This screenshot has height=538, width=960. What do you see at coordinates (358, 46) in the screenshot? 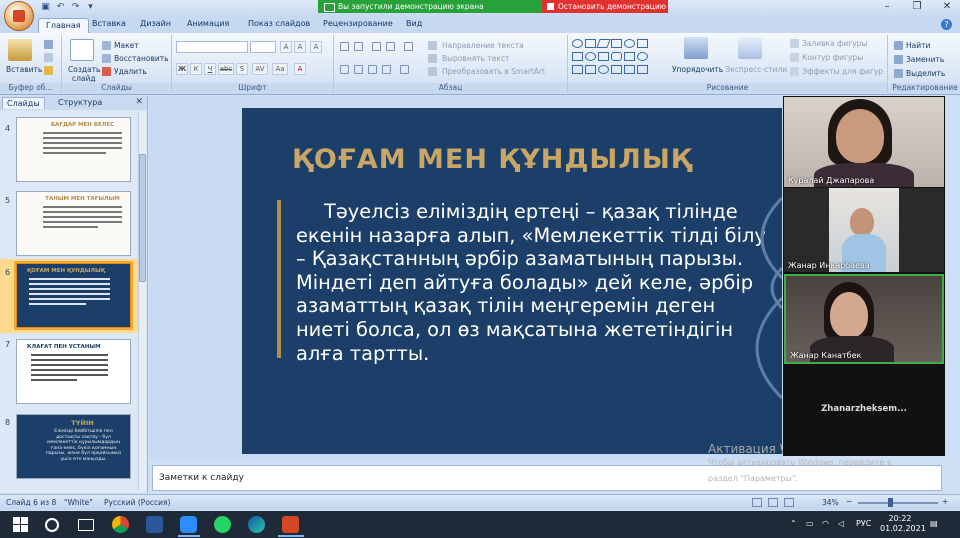
I see `numbering-icon` at bounding box center [358, 46].